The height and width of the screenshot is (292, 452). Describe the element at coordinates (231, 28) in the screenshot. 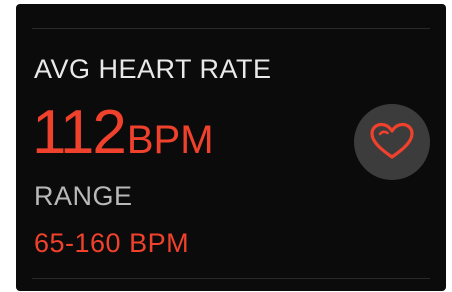

I see `top-divider` at that location.